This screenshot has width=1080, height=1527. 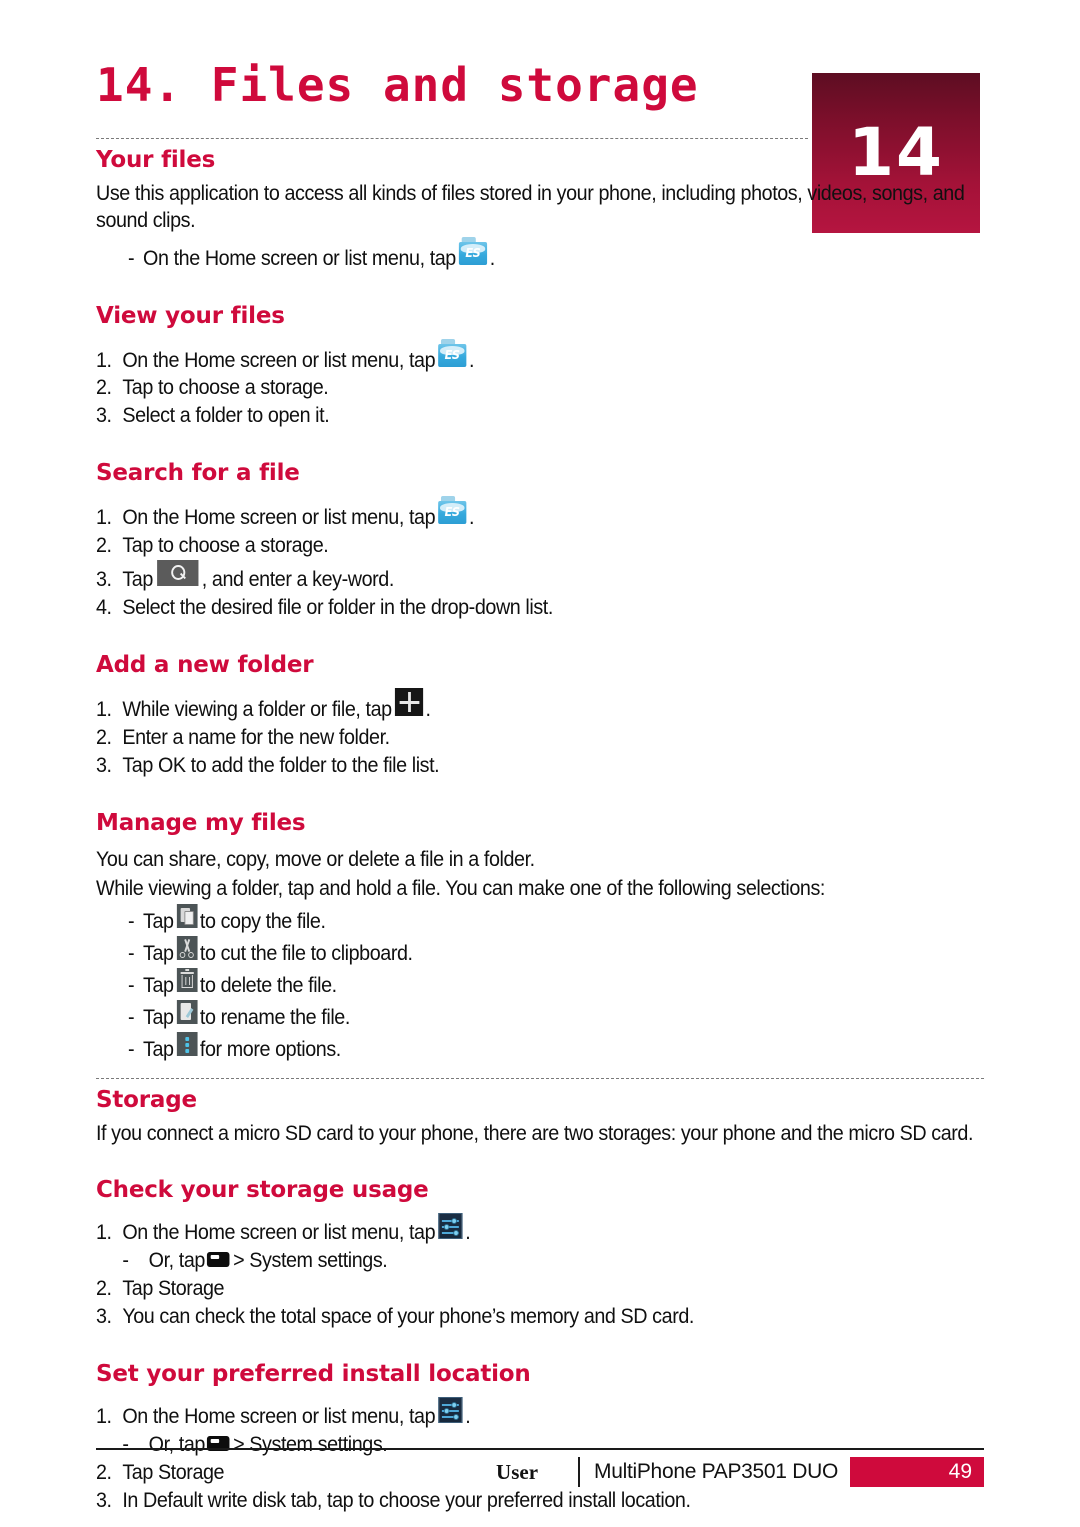 What do you see at coordinates (538, 1289) in the screenshot?
I see `list-item: 2. Tap Storage` at bounding box center [538, 1289].